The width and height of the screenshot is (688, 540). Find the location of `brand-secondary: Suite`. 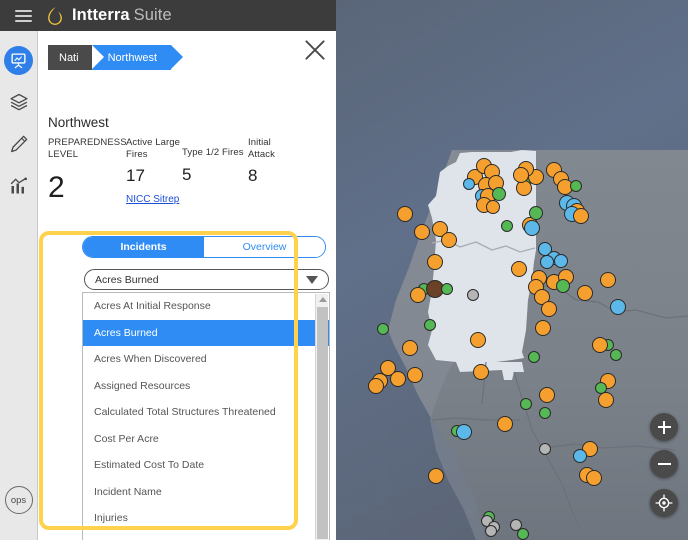

brand-secondary: Suite is located at coordinates (152, 15).